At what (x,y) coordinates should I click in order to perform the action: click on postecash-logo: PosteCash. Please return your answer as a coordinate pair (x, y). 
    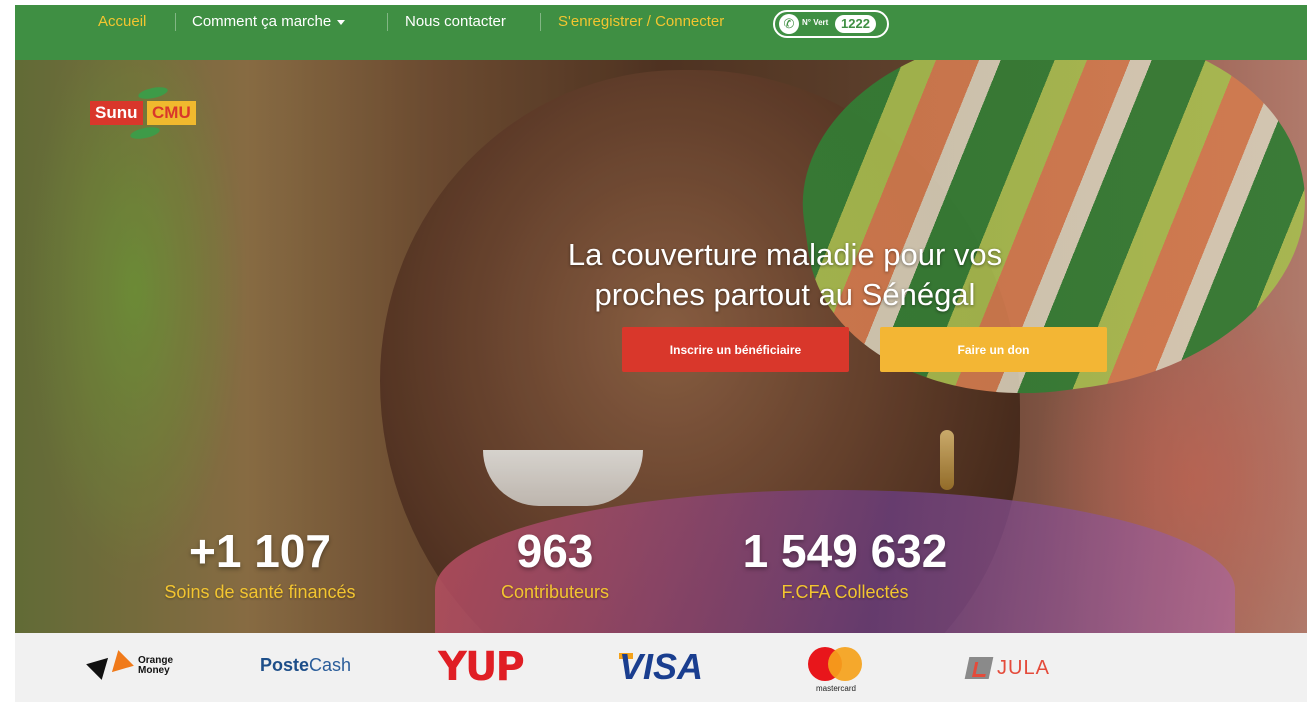
    Looking at the image, I should click on (315, 667).